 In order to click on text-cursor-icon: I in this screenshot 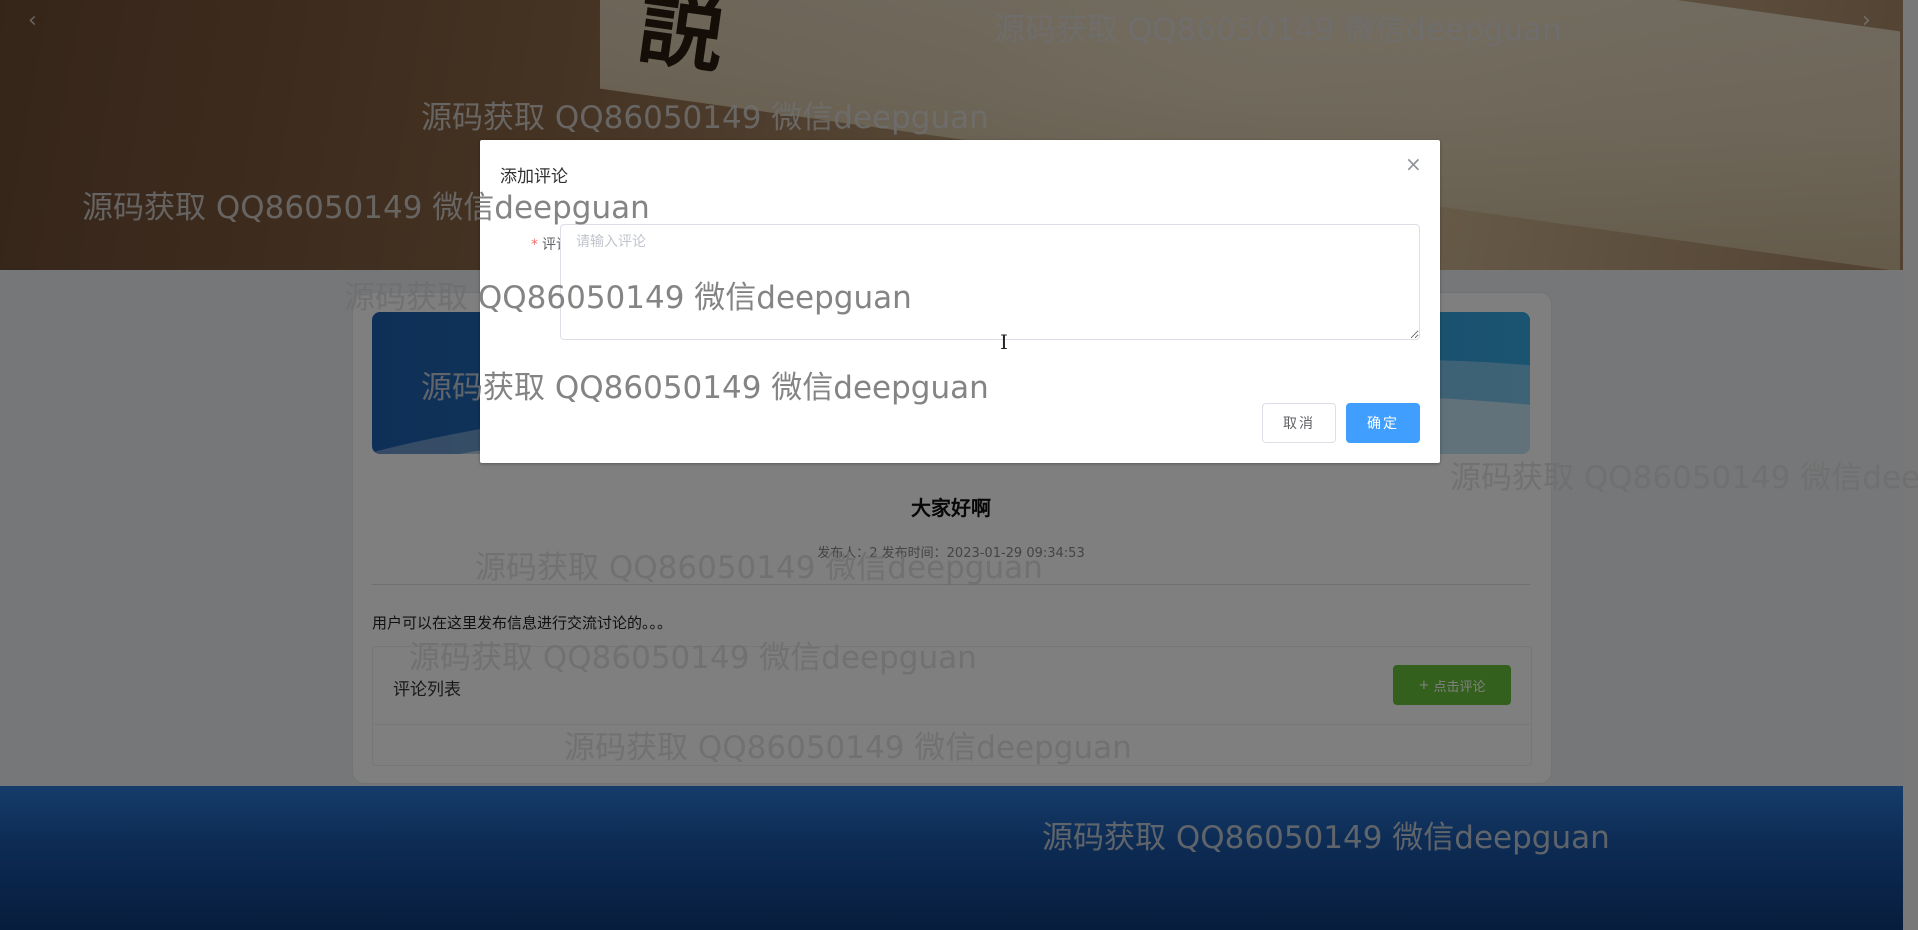, I will do `click(1004, 342)`.